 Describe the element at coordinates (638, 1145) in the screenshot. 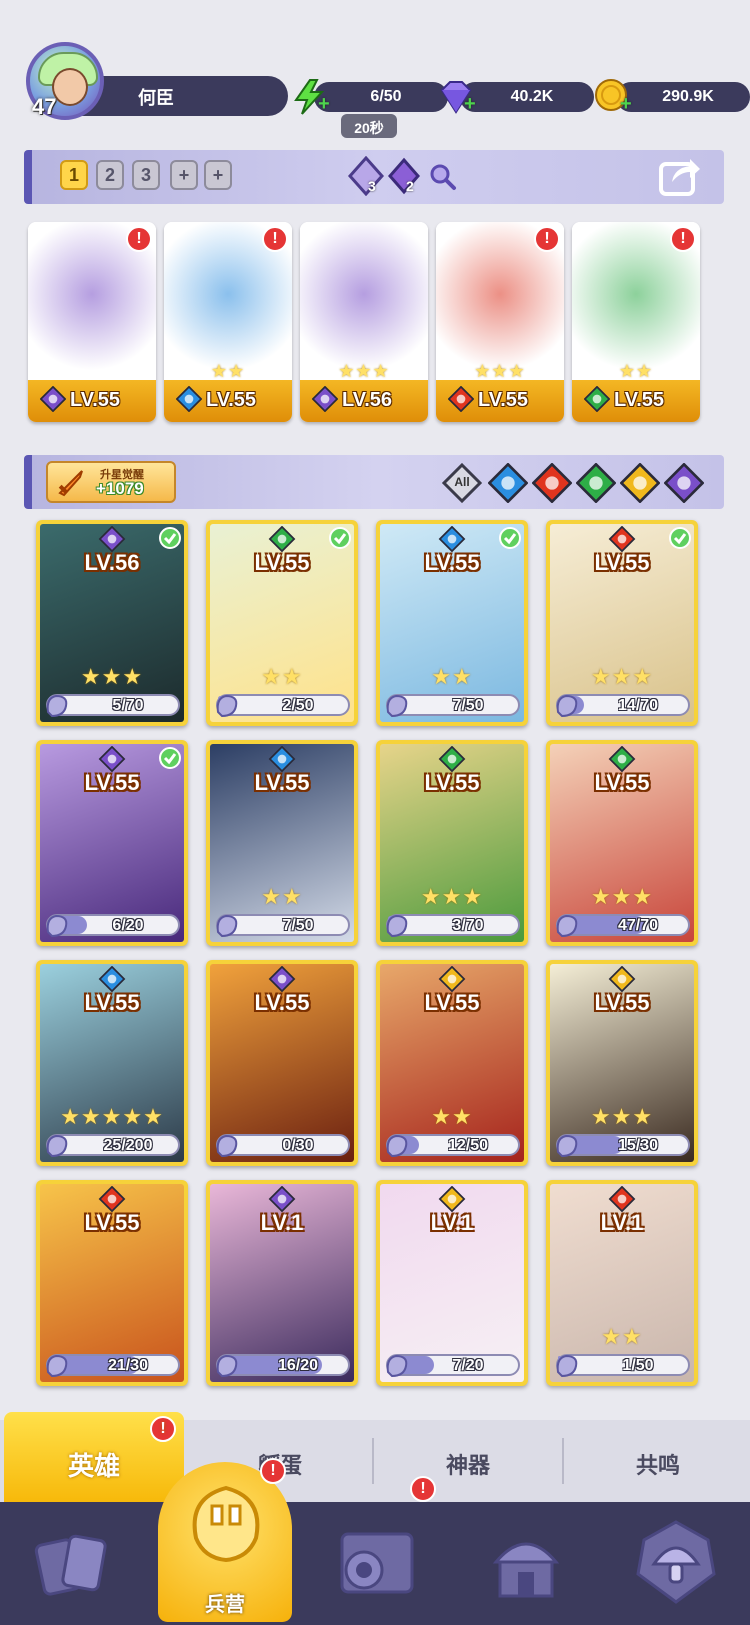

I see `progress-text: 15/30` at that location.